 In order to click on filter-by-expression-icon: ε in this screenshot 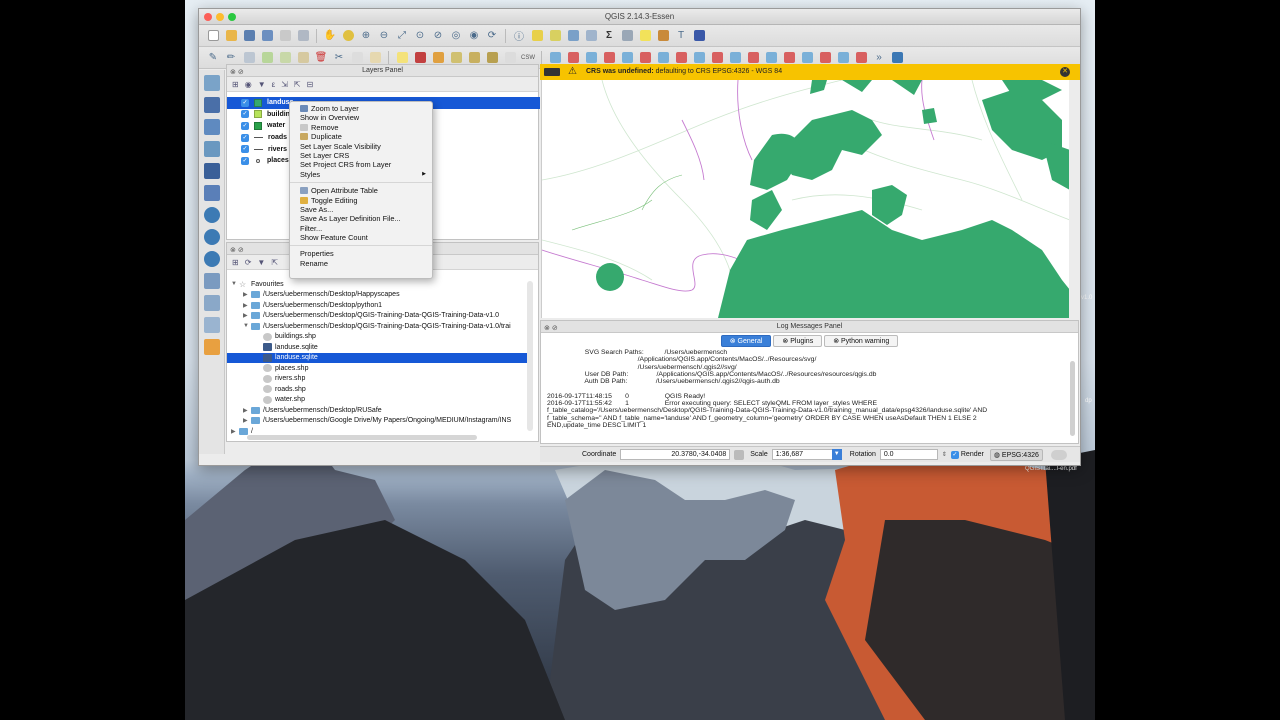, I will do `click(274, 84)`.